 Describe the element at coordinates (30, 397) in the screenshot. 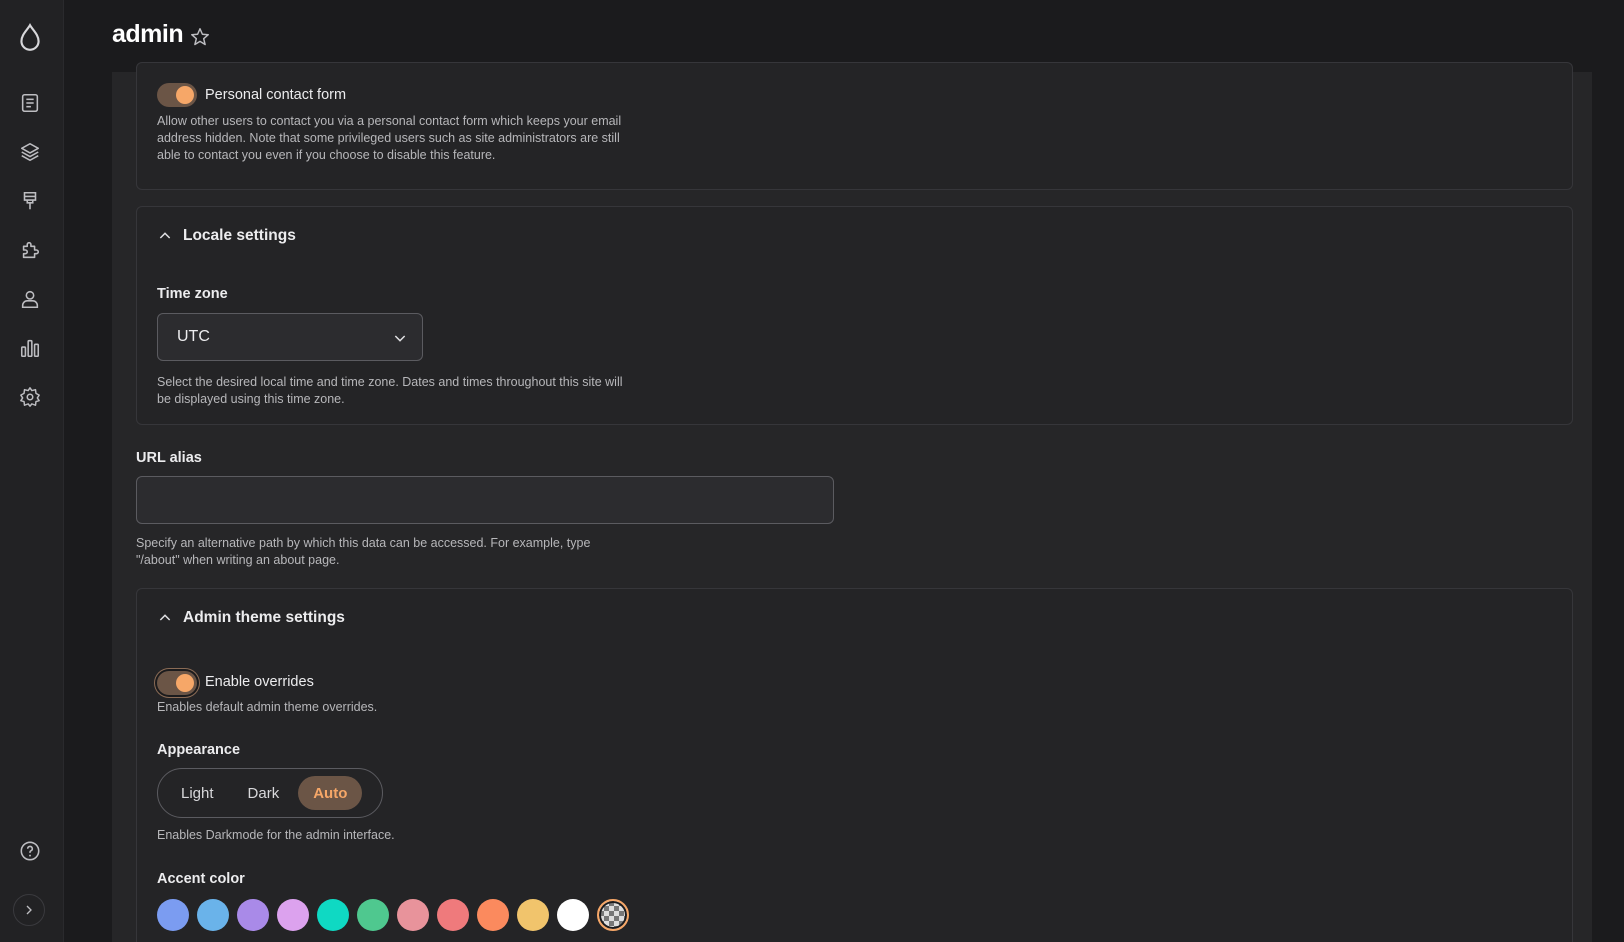

I see `configuration-icon` at that location.